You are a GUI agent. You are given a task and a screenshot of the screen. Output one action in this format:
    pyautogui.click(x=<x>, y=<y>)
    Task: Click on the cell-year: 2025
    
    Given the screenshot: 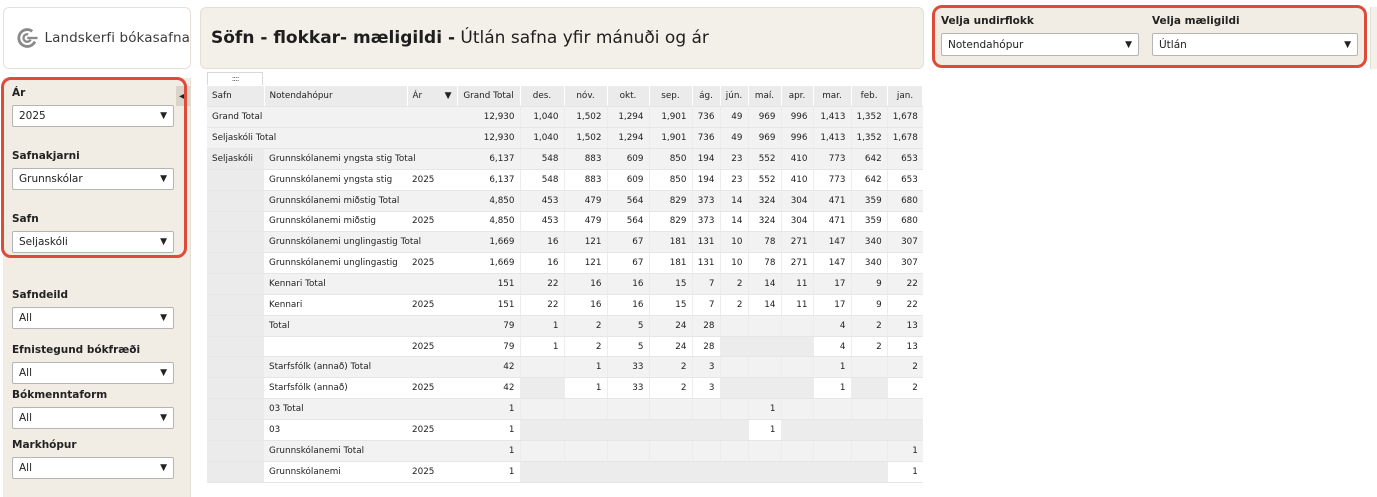 What is the action you would take?
    pyautogui.click(x=432, y=180)
    